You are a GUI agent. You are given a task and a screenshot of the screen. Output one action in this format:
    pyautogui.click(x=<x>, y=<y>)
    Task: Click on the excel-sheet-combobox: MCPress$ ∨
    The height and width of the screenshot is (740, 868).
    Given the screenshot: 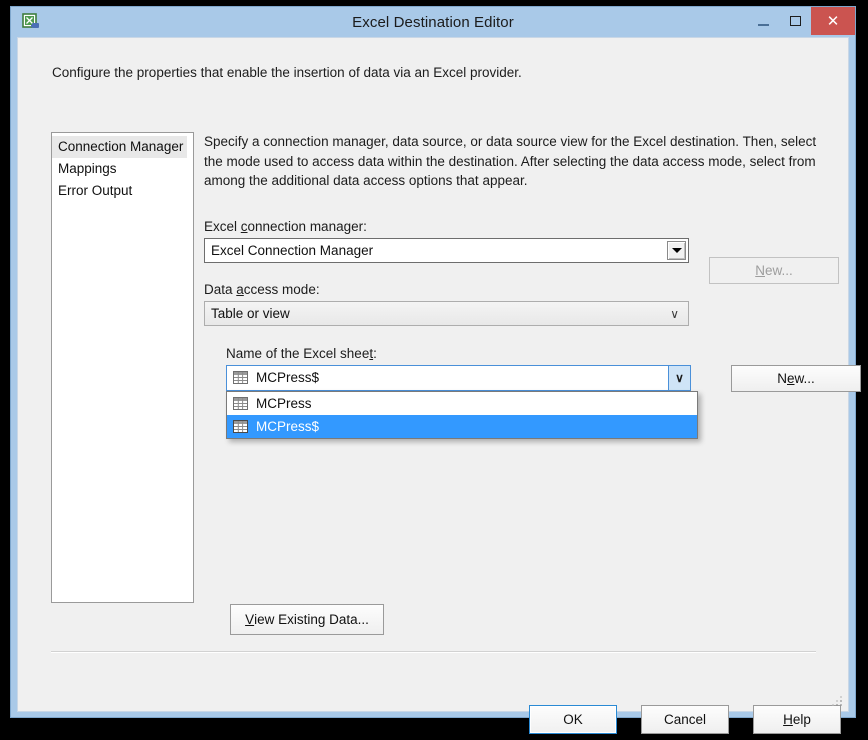 What is the action you would take?
    pyautogui.click(x=458, y=377)
    